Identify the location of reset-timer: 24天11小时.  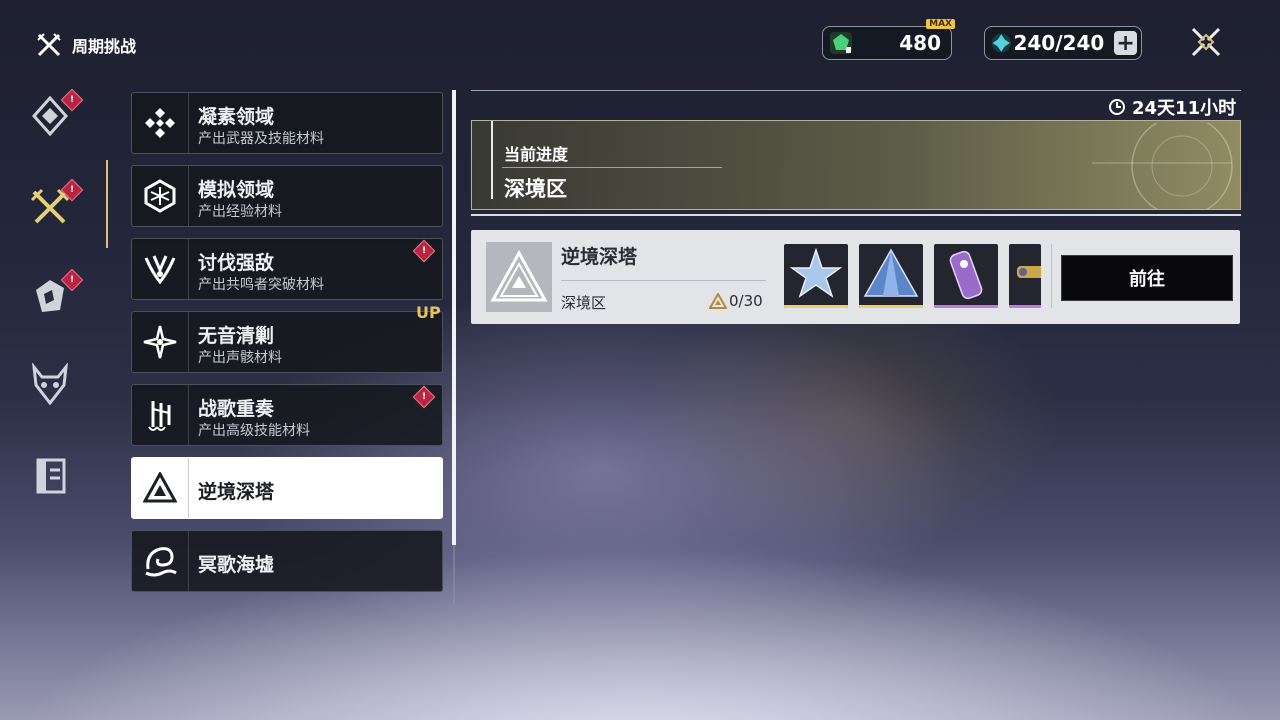
(1172, 107).